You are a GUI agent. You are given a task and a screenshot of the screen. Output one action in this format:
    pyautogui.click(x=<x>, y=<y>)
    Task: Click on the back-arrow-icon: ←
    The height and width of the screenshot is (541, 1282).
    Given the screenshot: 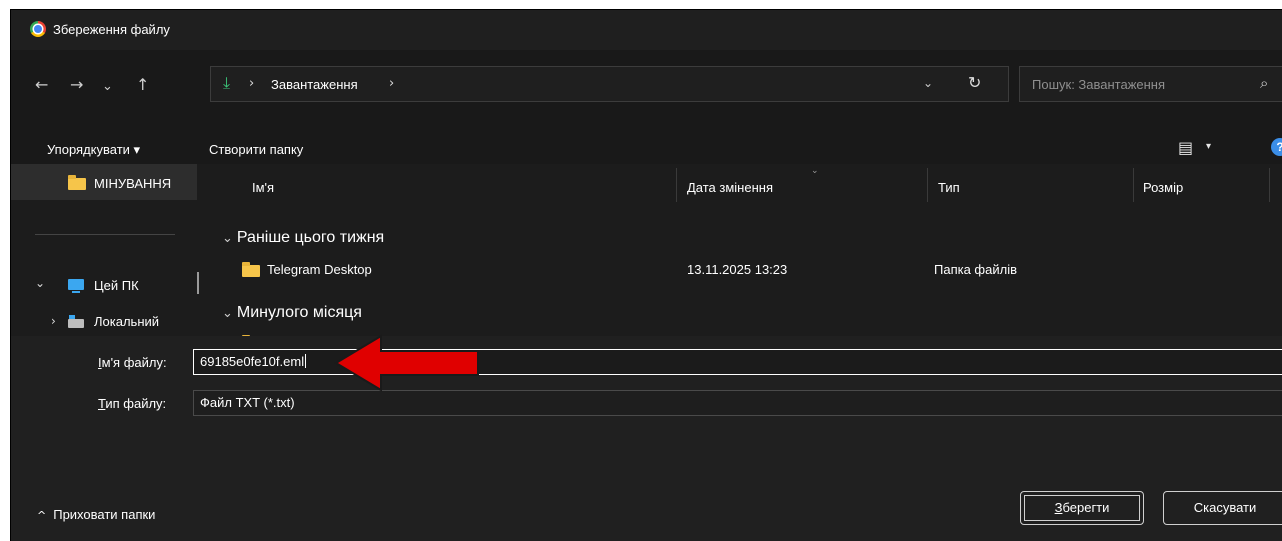 What is the action you would take?
    pyautogui.click(x=41, y=85)
    